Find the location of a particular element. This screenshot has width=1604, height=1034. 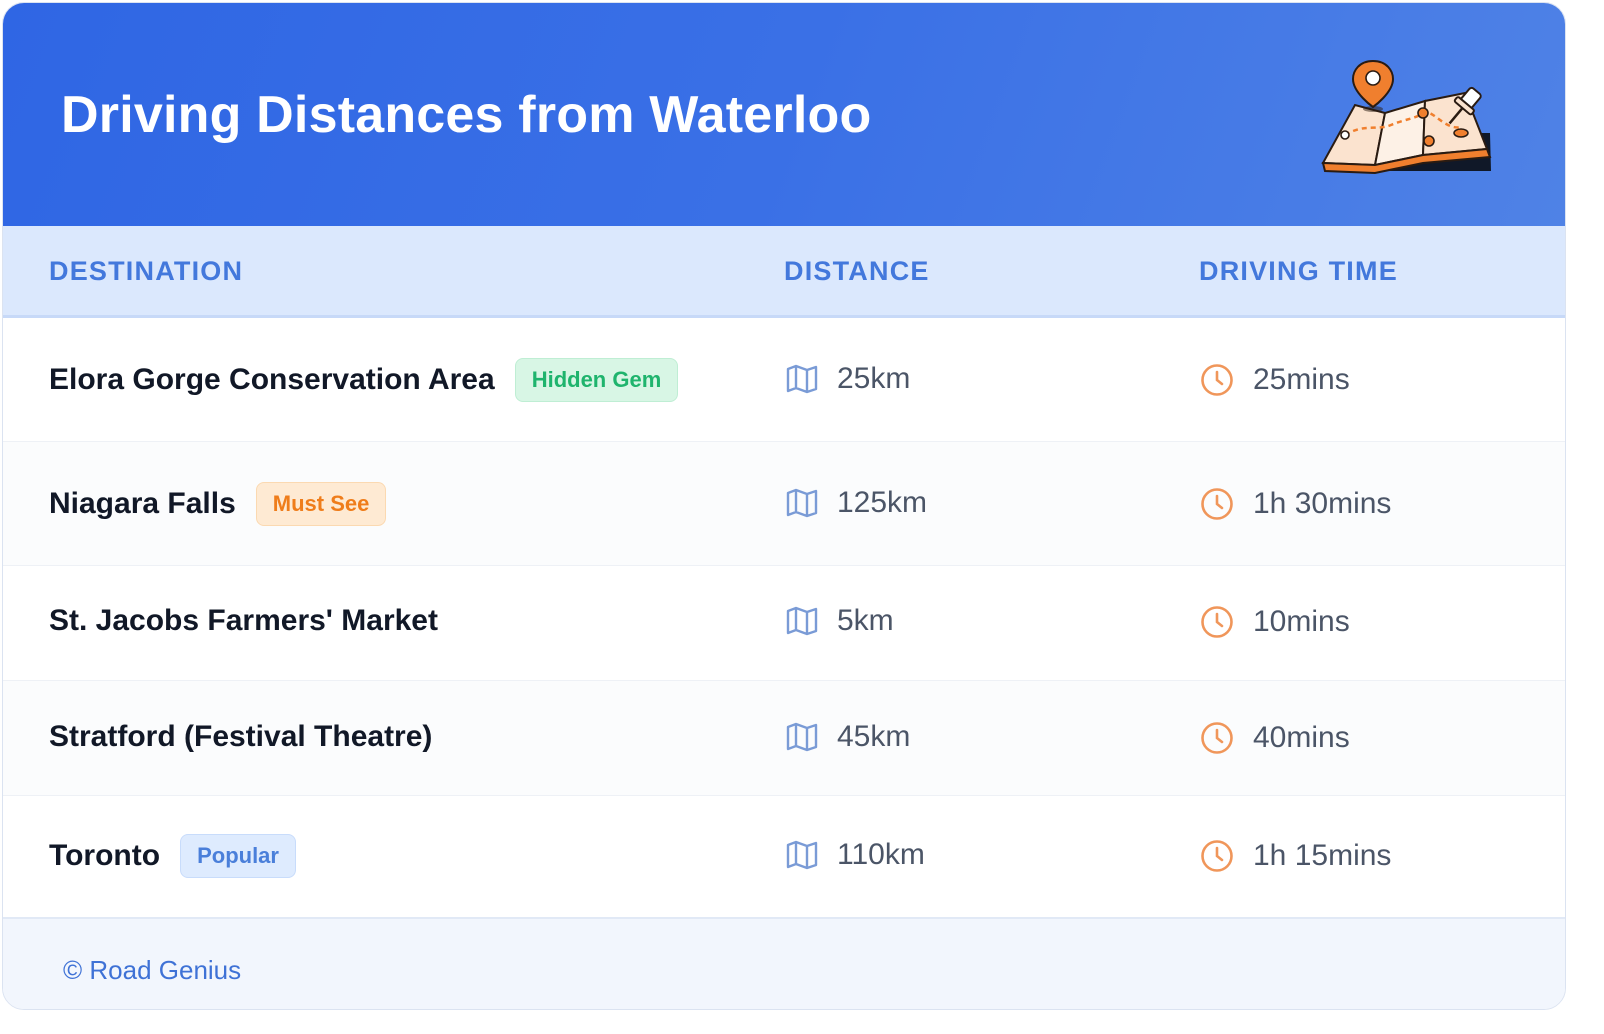

card-footer: © Road Genius is located at coordinates (784, 963).